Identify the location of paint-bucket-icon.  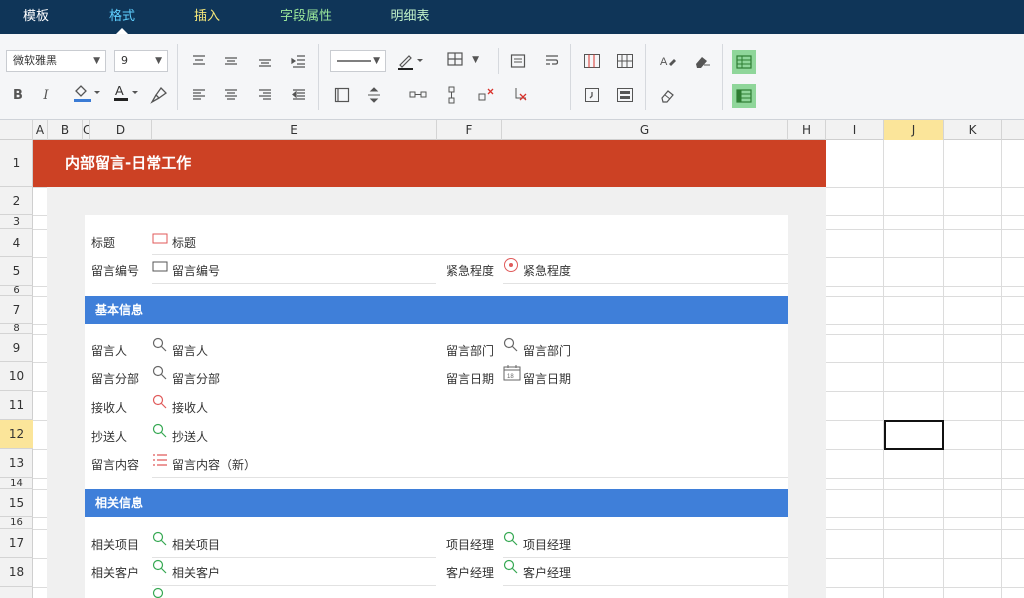
(87, 93).